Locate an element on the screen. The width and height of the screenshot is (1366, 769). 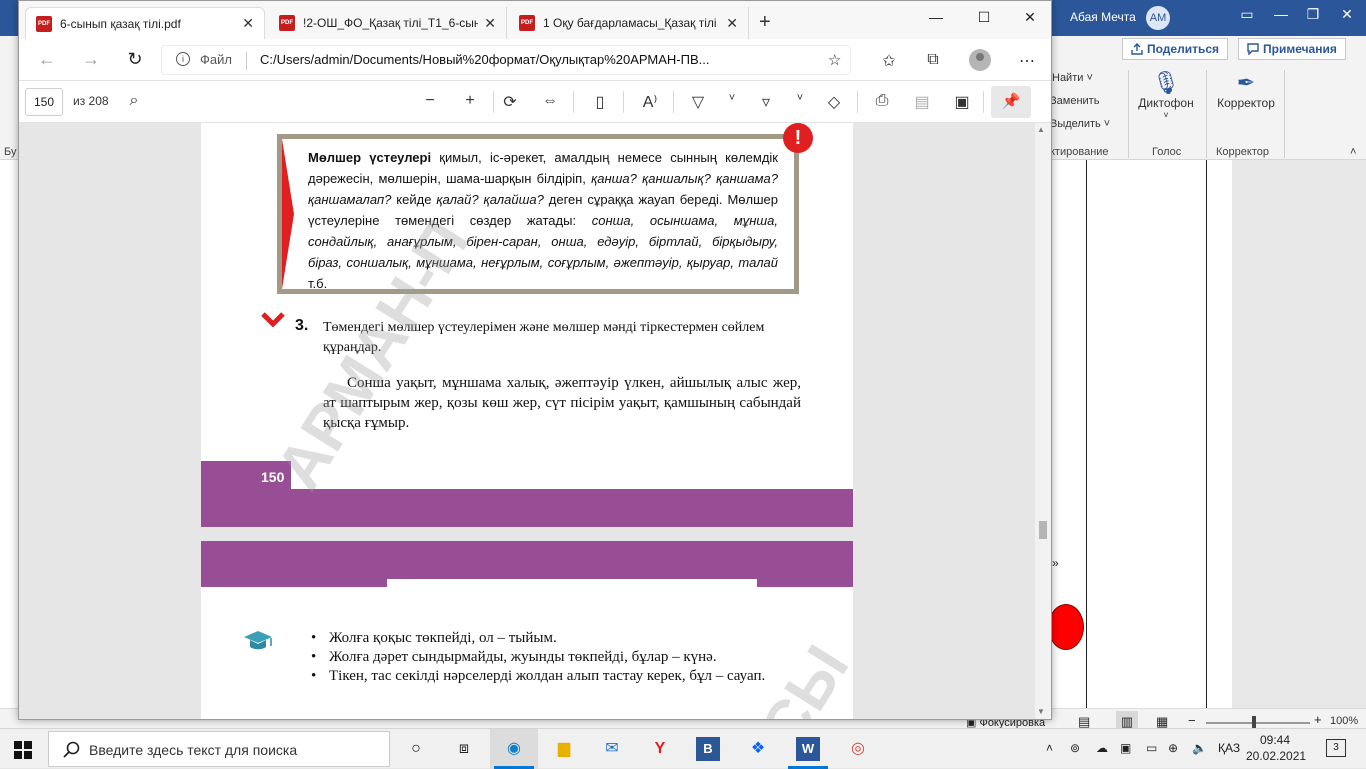
notes-button: Примечания is located at coordinates (1292, 49).